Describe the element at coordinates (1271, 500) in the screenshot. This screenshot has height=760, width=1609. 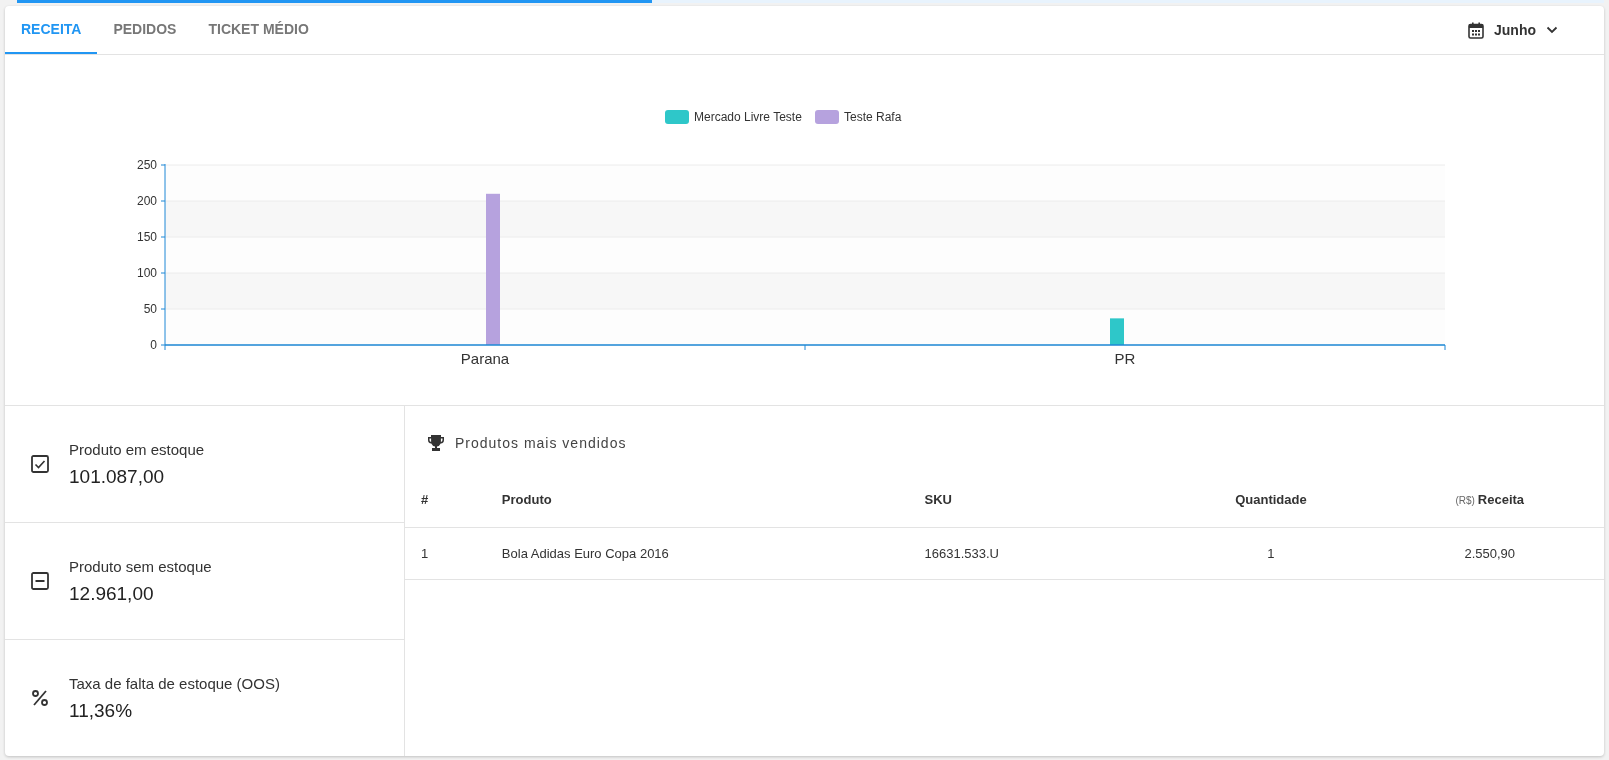
I see `column-header: Quantidade` at that location.